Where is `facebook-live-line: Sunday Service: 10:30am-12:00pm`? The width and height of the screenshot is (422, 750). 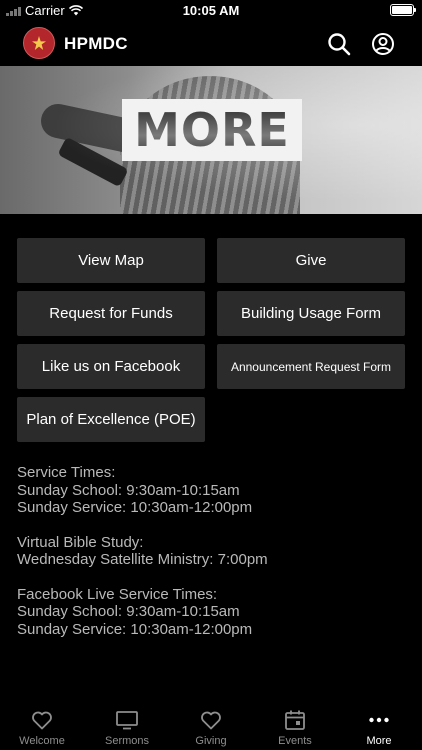
facebook-live-line: Sunday Service: 10:30am-12:00pm is located at coordinates (135, 629).